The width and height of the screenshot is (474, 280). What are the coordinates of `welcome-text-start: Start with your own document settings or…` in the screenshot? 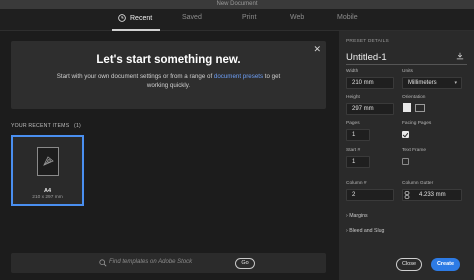 It's located at (135, 76).